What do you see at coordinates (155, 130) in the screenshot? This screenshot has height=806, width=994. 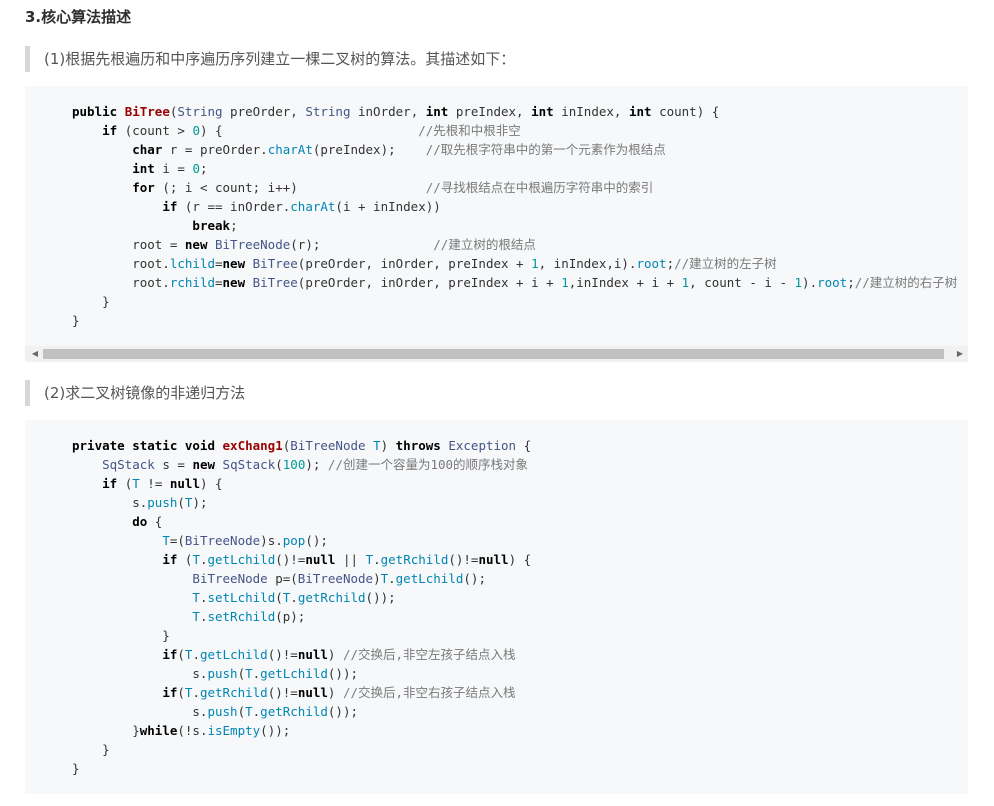 I see `code-token: (count >` at bounding box center [155, 130].